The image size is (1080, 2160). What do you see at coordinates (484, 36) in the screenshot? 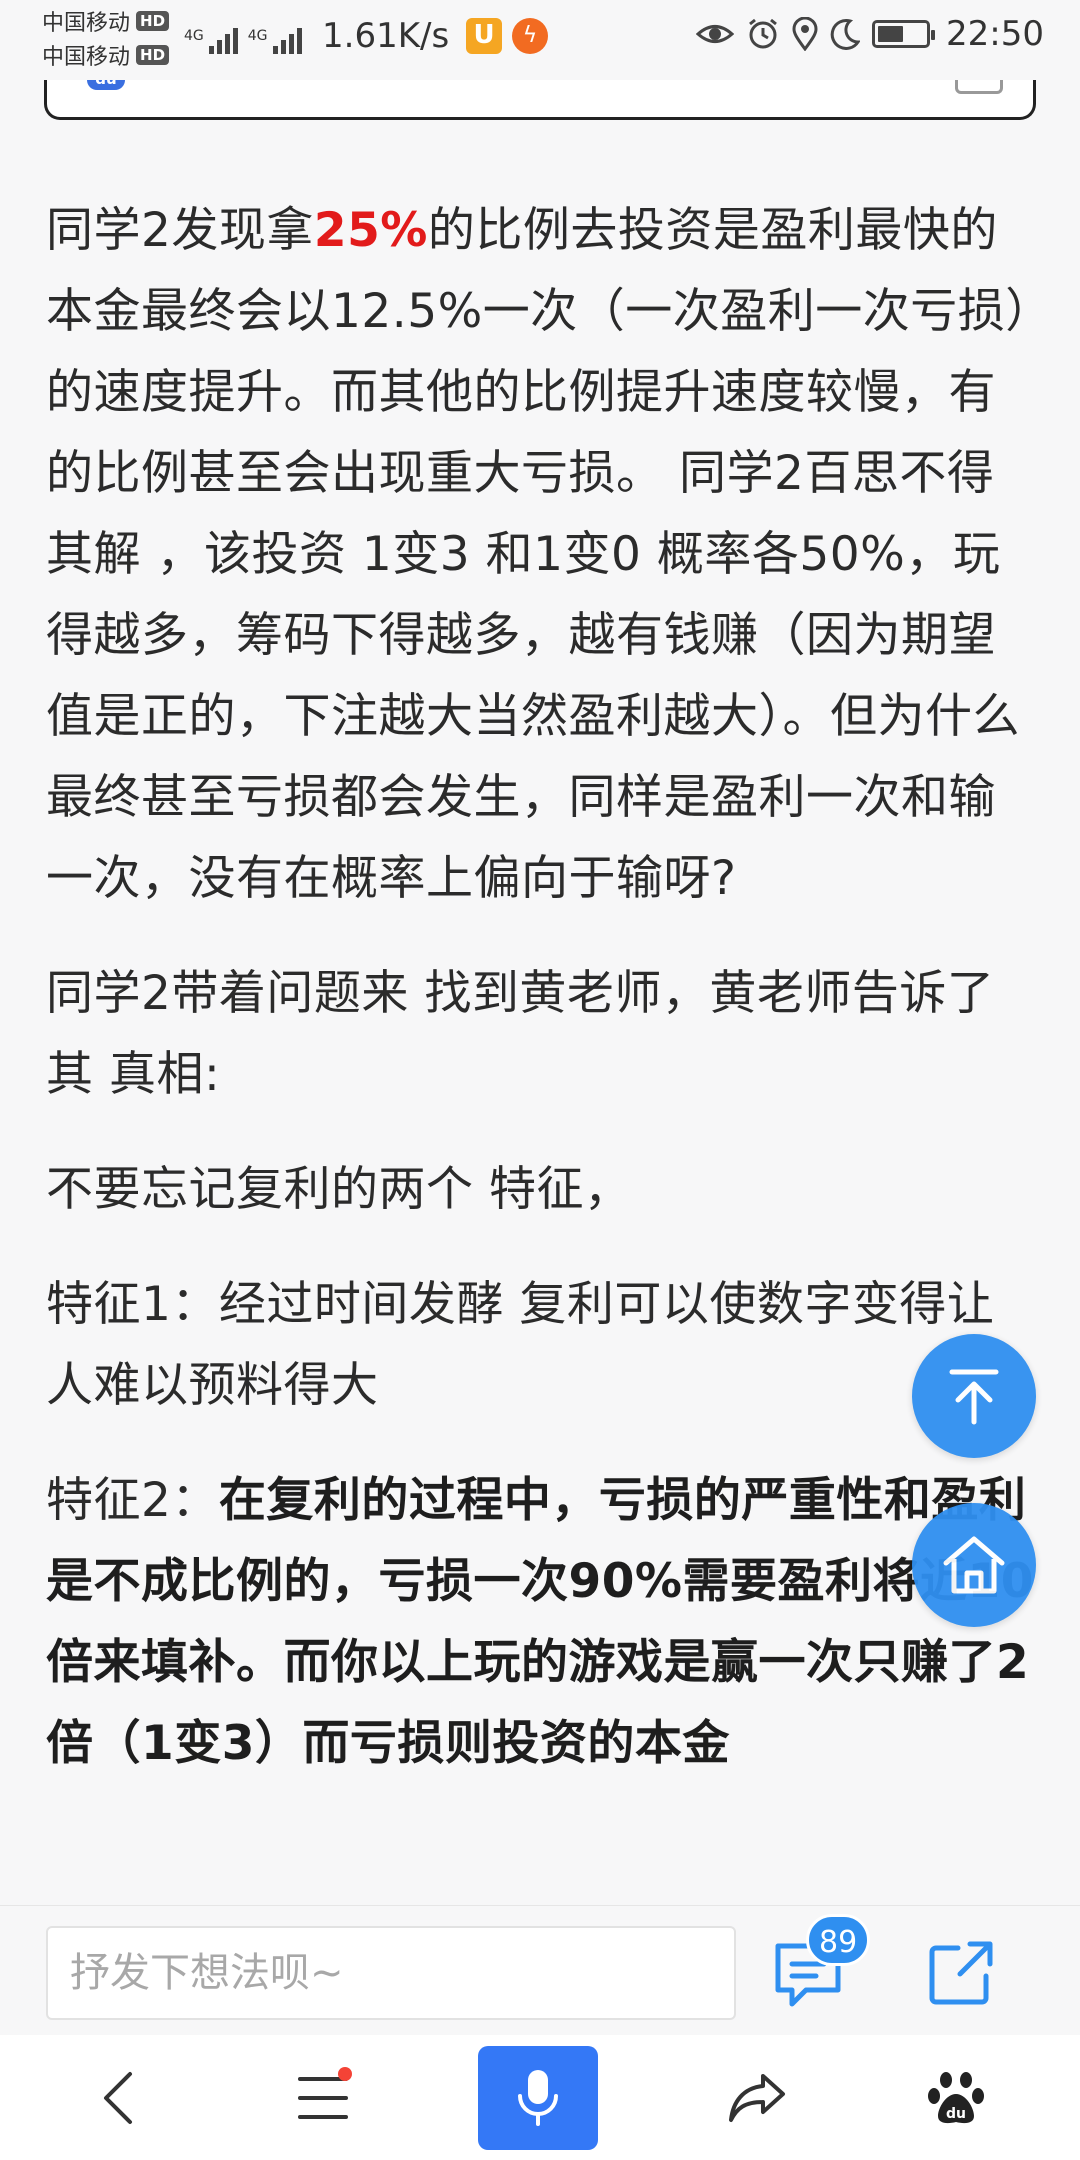
I see `u-app-icon: U` at bounding box center [484, 36].